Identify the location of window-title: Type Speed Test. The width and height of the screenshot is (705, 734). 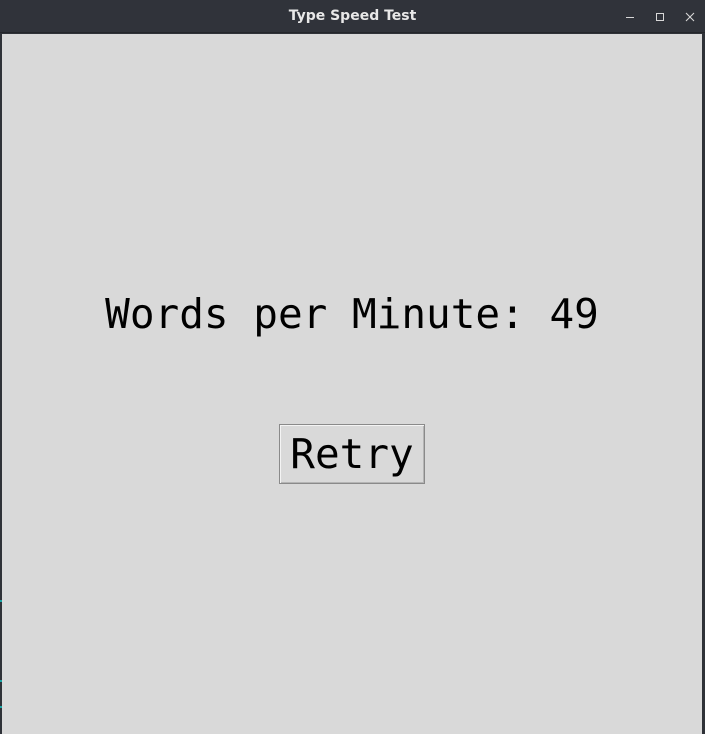
(352, 16).